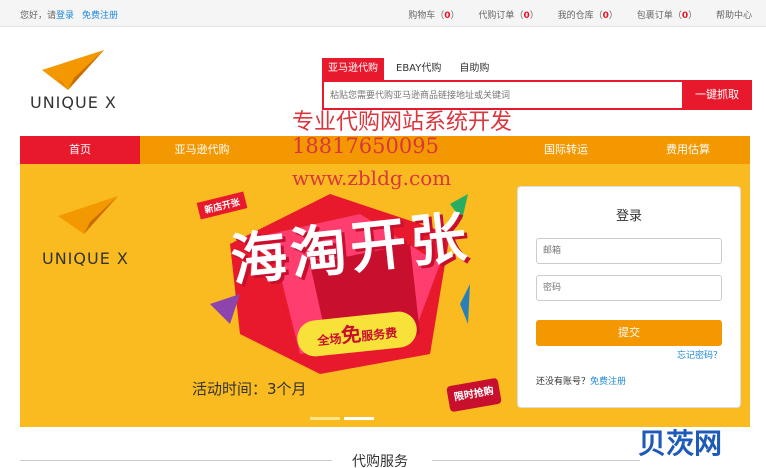 This screenshot has height=468, width=766. Describe the element at coordinates (566, 150) in the screenshot. I see `nav-intl-forwarding: 国际转运` at that location.